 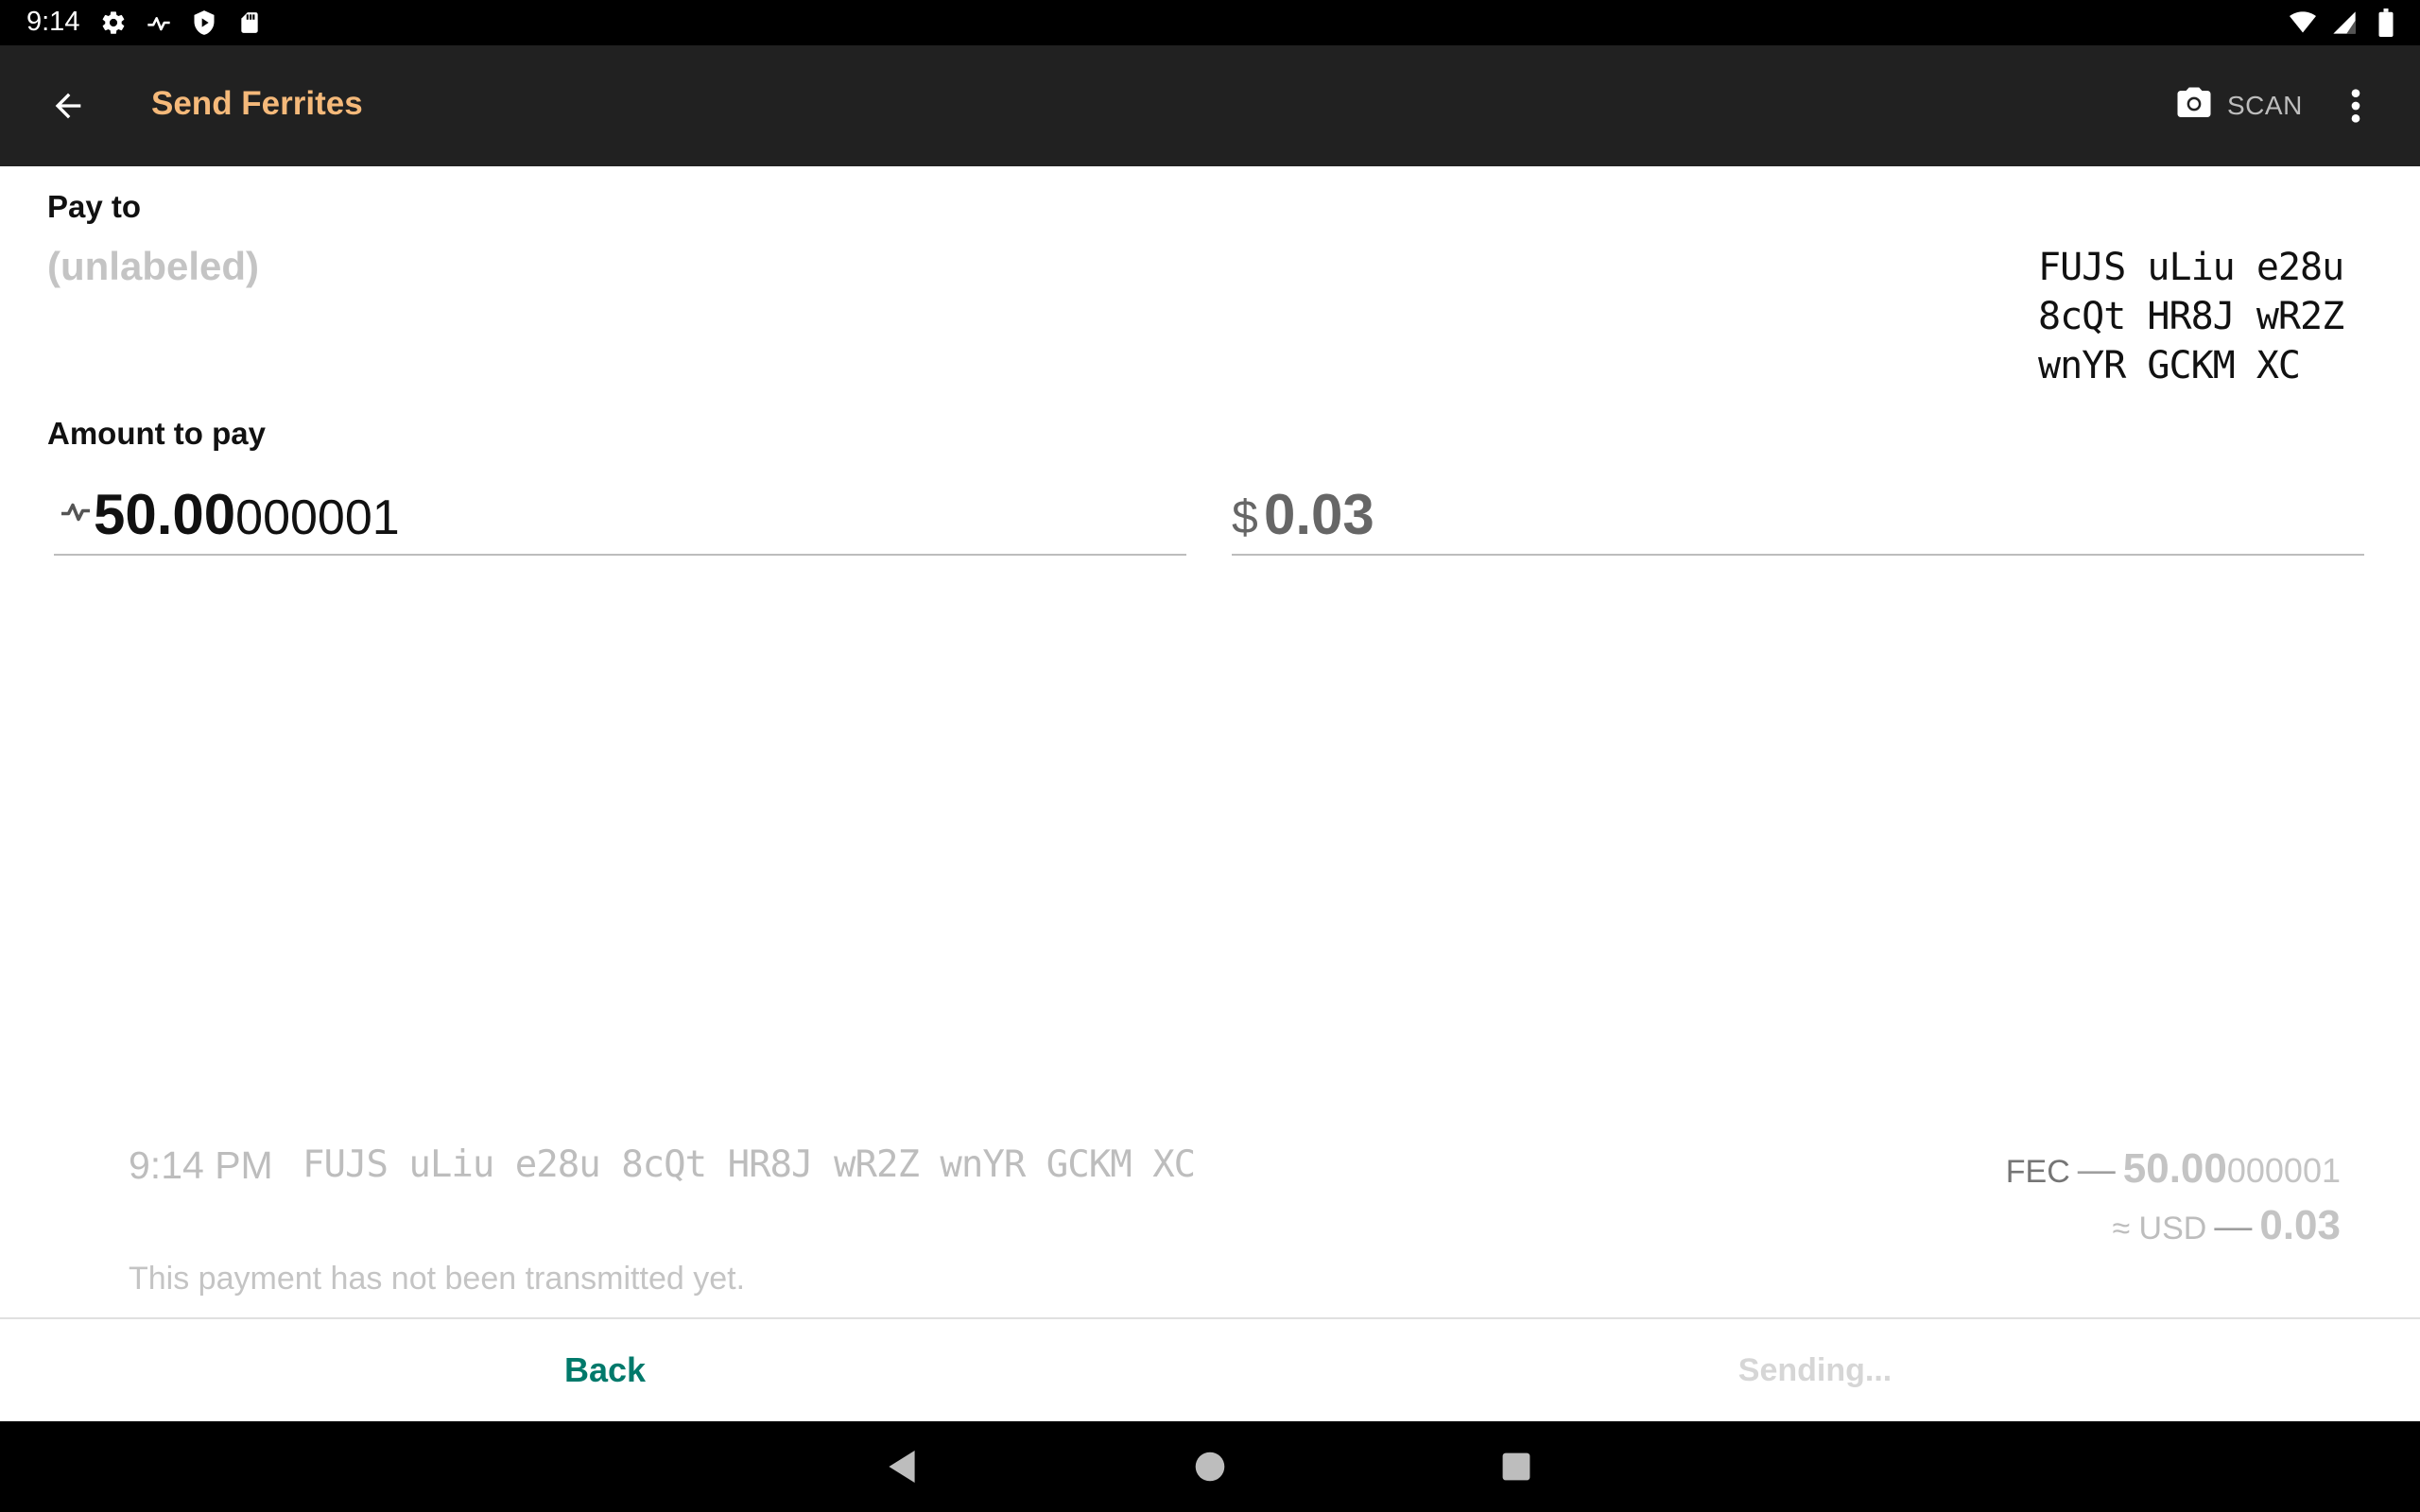 I want to click on status-time: 9:14, so click(x=53, y=22).